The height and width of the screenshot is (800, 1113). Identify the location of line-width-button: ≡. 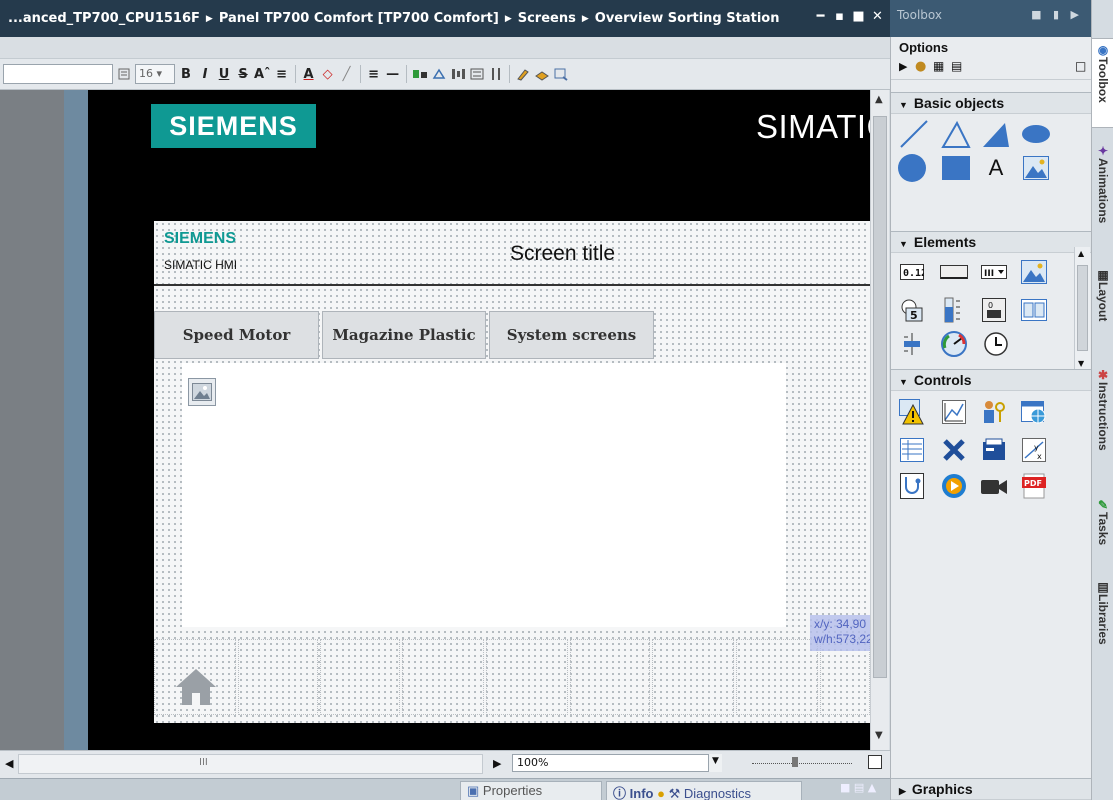
(374, 74).